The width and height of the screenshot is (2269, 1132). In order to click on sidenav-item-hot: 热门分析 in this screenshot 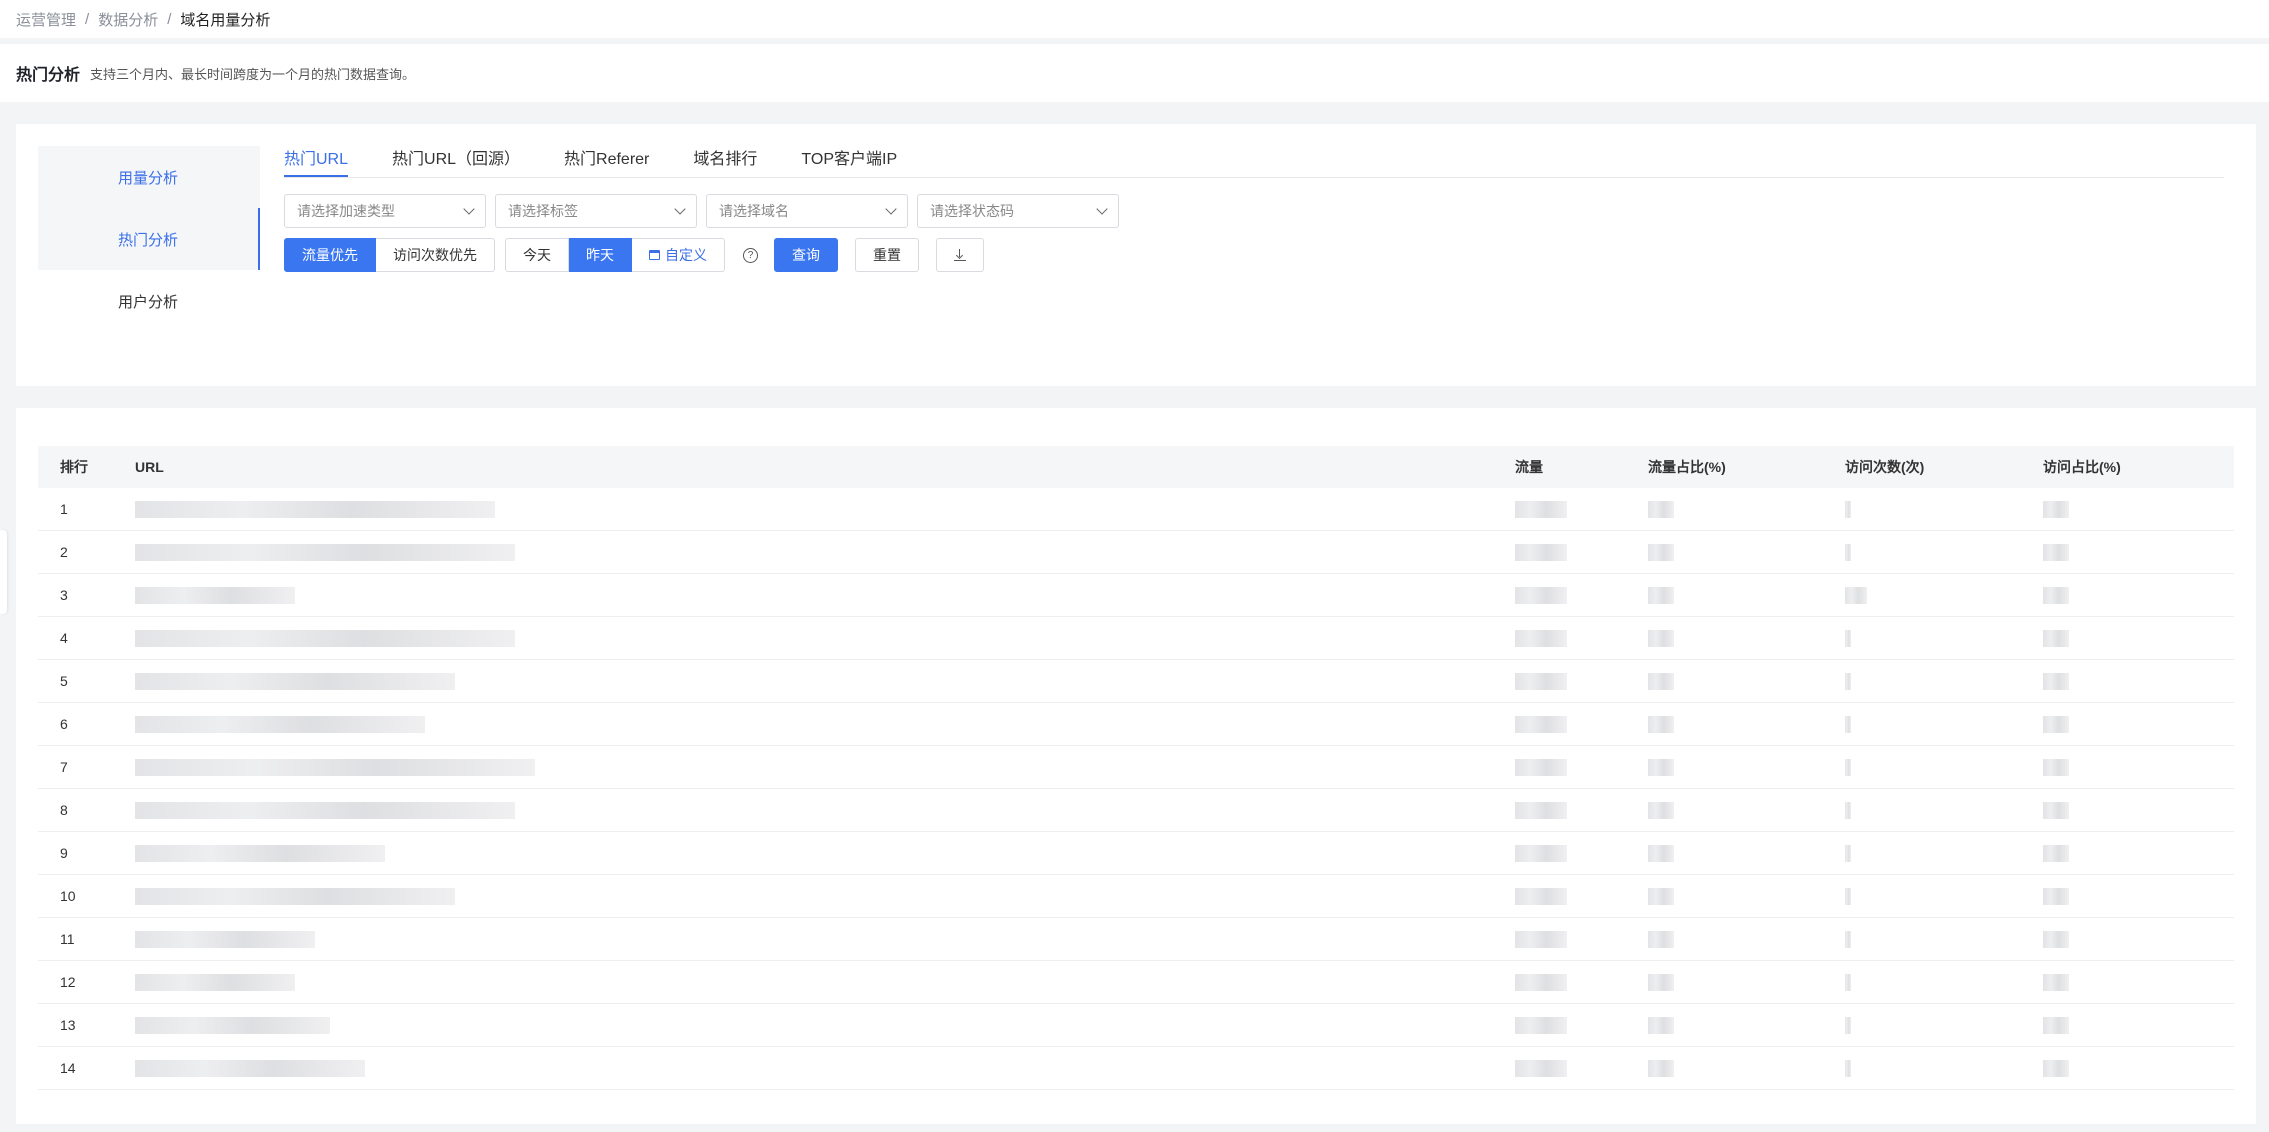, I will do `click(149, 239)`.